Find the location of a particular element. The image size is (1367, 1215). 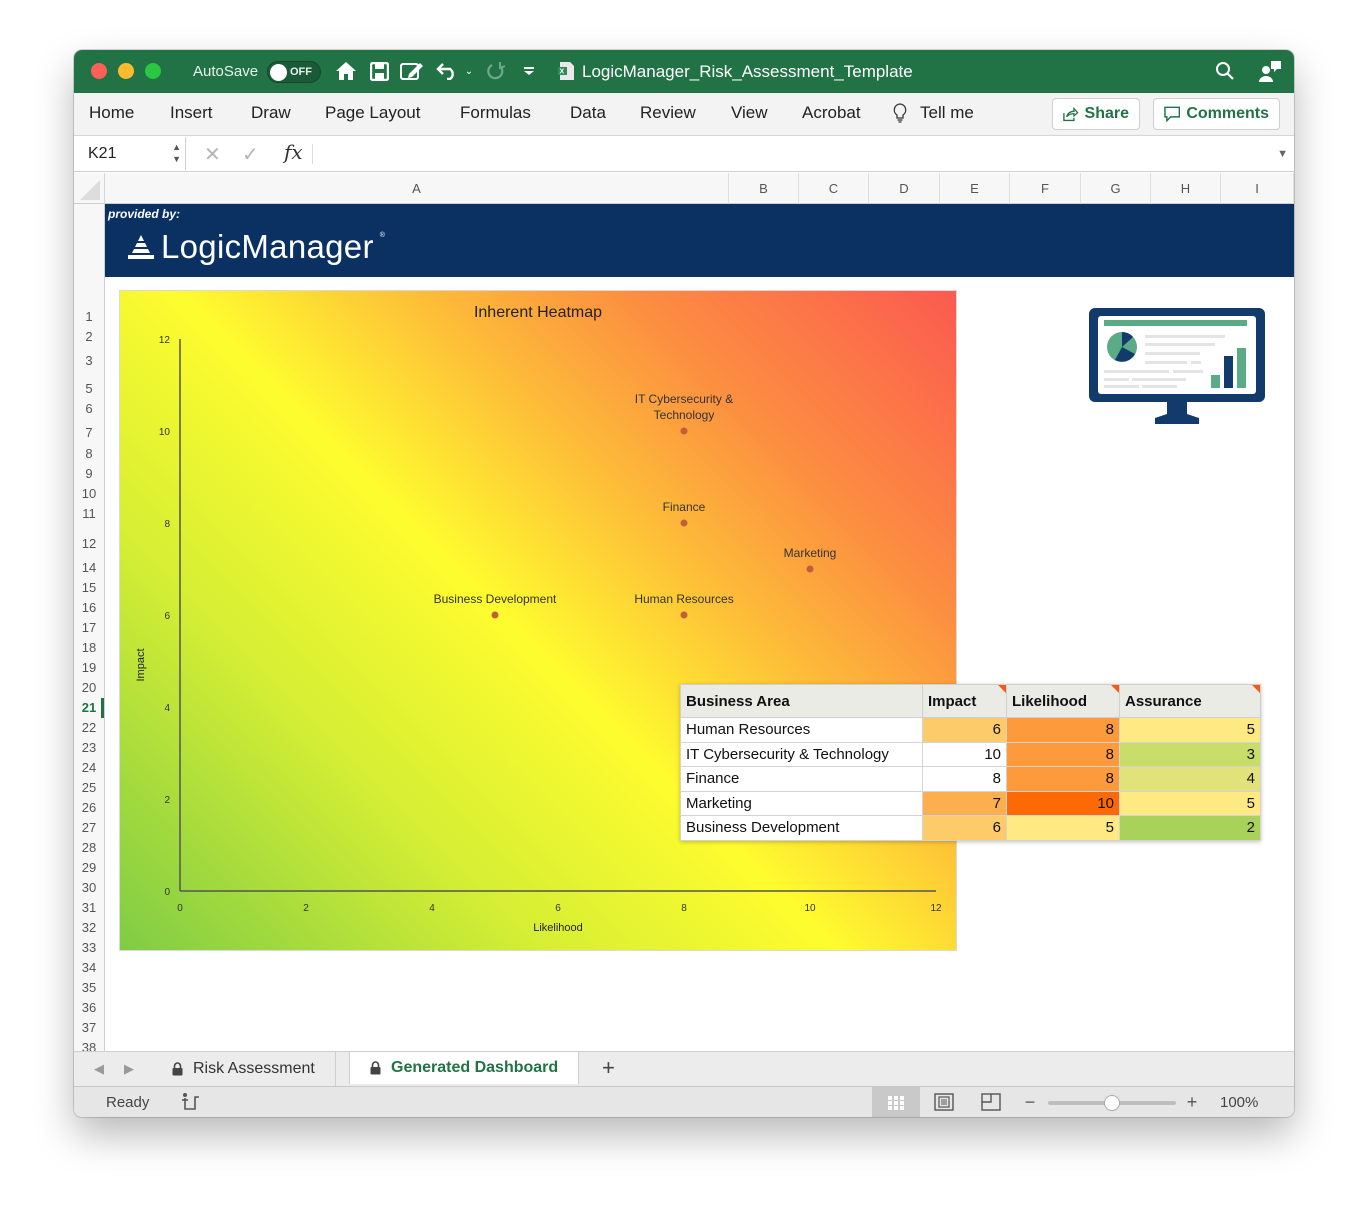

row-header-34: 34 is located at coordinates (89, 967).